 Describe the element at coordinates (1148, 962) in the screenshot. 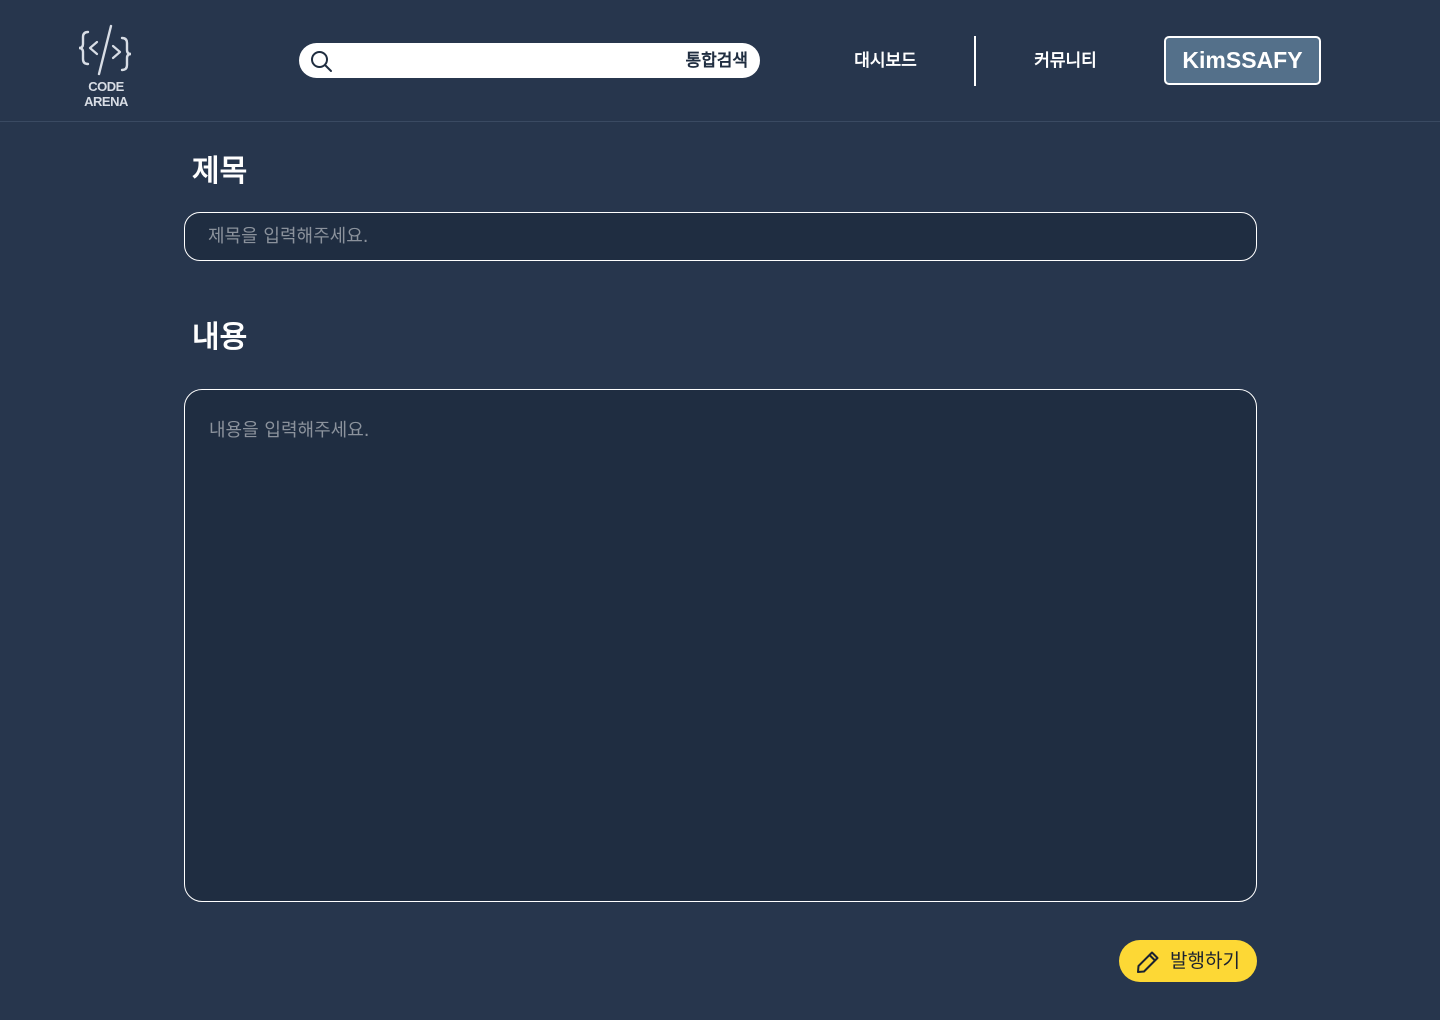

I see `pencil-icon` at that location.